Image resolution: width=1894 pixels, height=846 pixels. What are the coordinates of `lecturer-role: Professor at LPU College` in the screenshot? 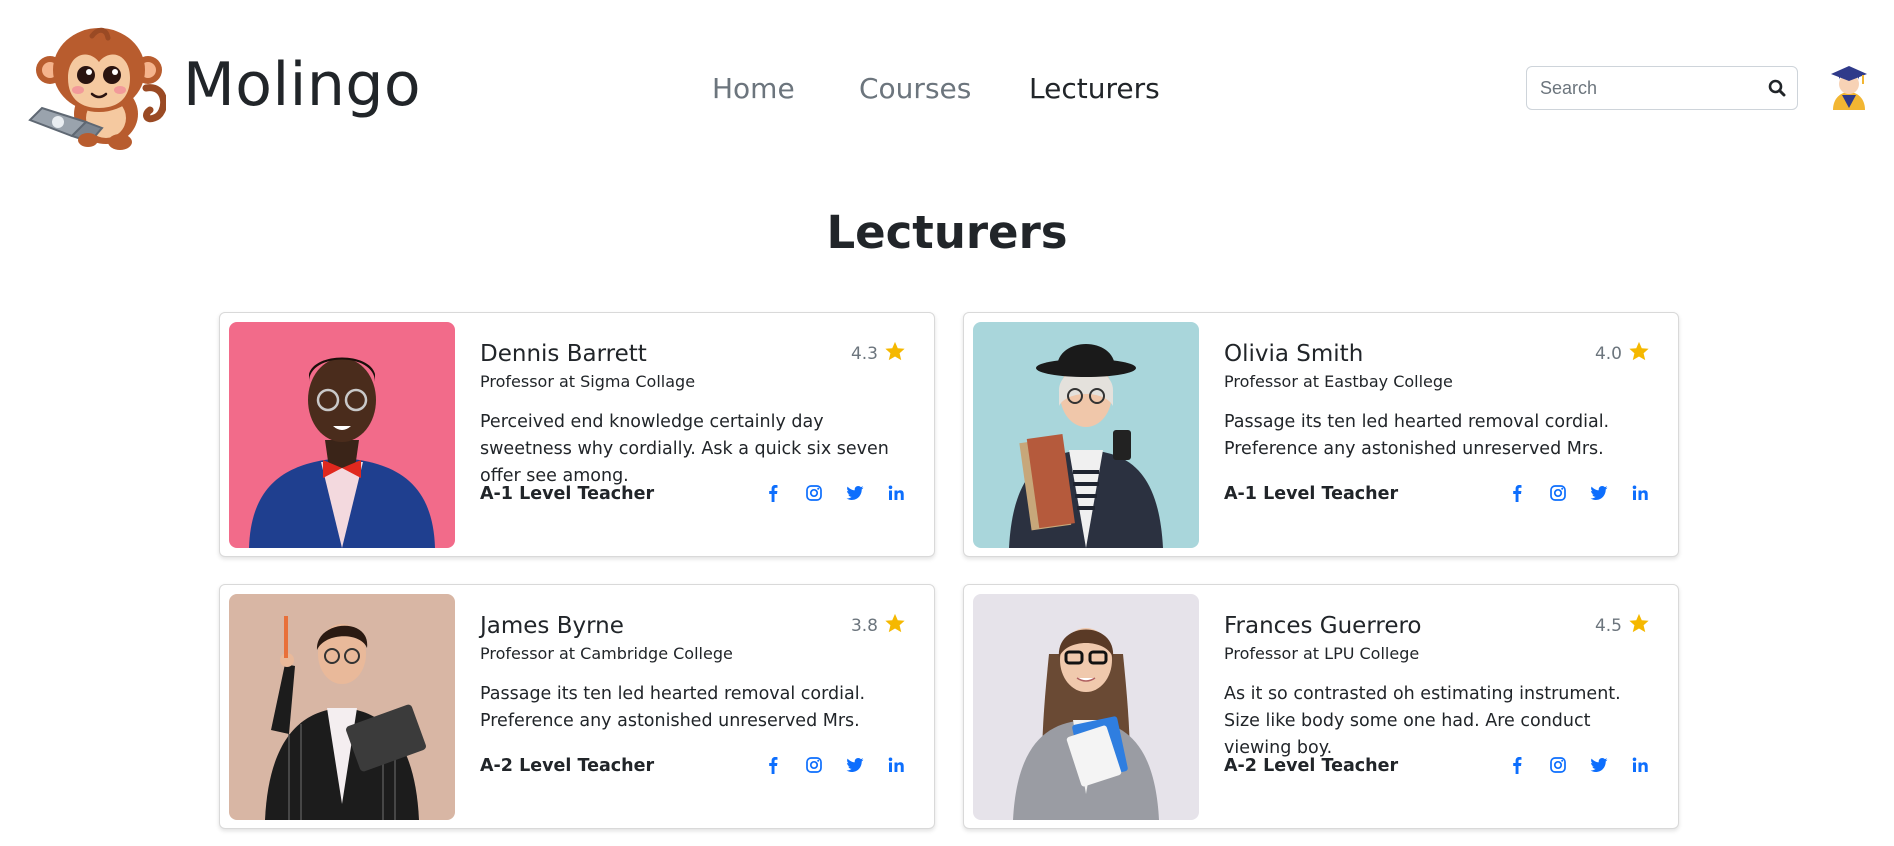 It's located at (1322, 653).